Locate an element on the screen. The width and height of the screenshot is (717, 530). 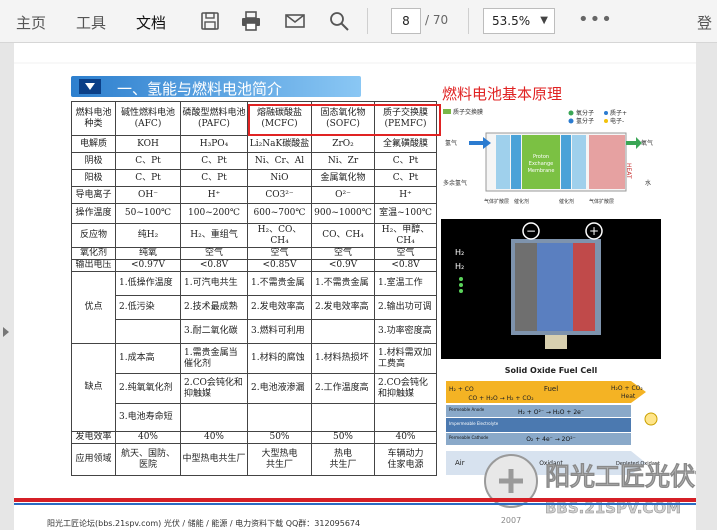
scrollbar is located at coordinates (706, 286).